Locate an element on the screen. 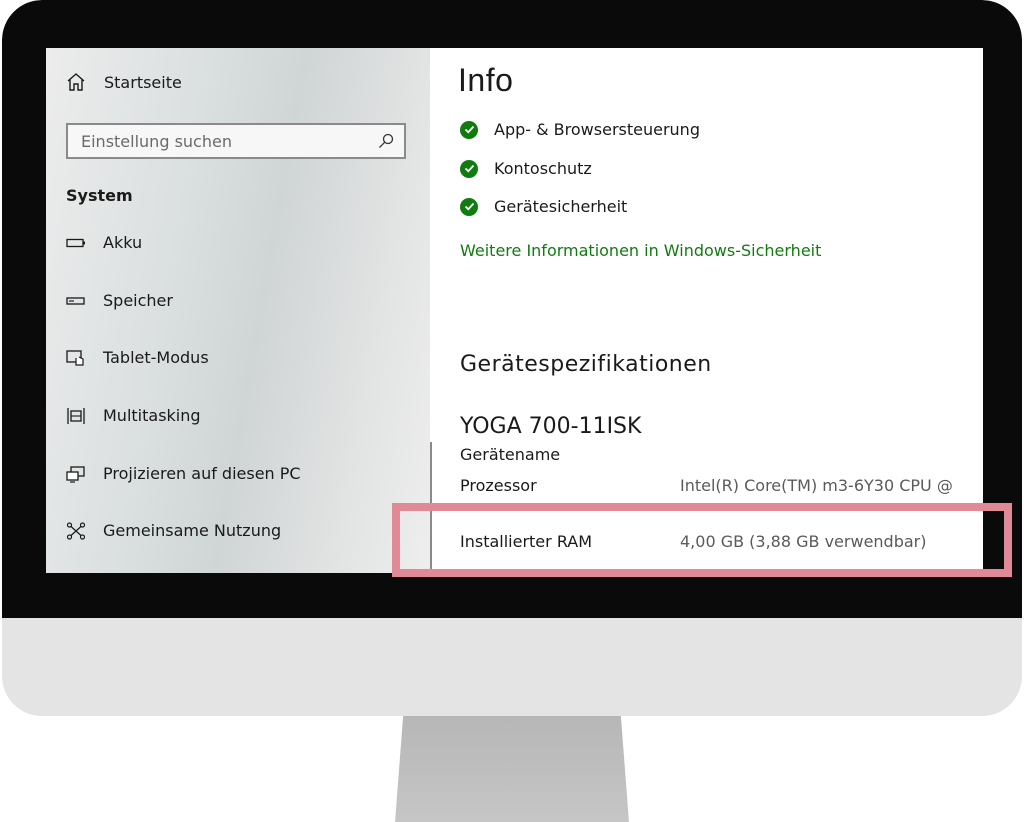 Image resolution: width=1024 pixels, height=822 pixels. status-label: Kontoschutz is located at coordinates (543, 168).